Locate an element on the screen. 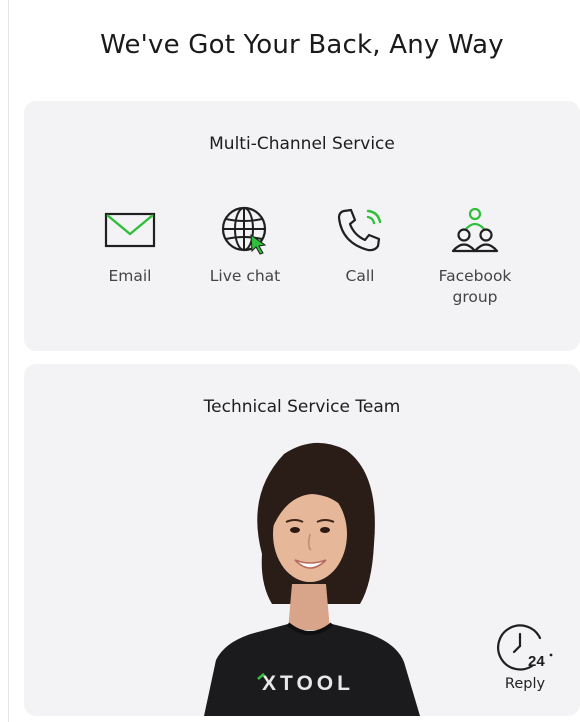  globe-icon is located at coordinates (244, 230).